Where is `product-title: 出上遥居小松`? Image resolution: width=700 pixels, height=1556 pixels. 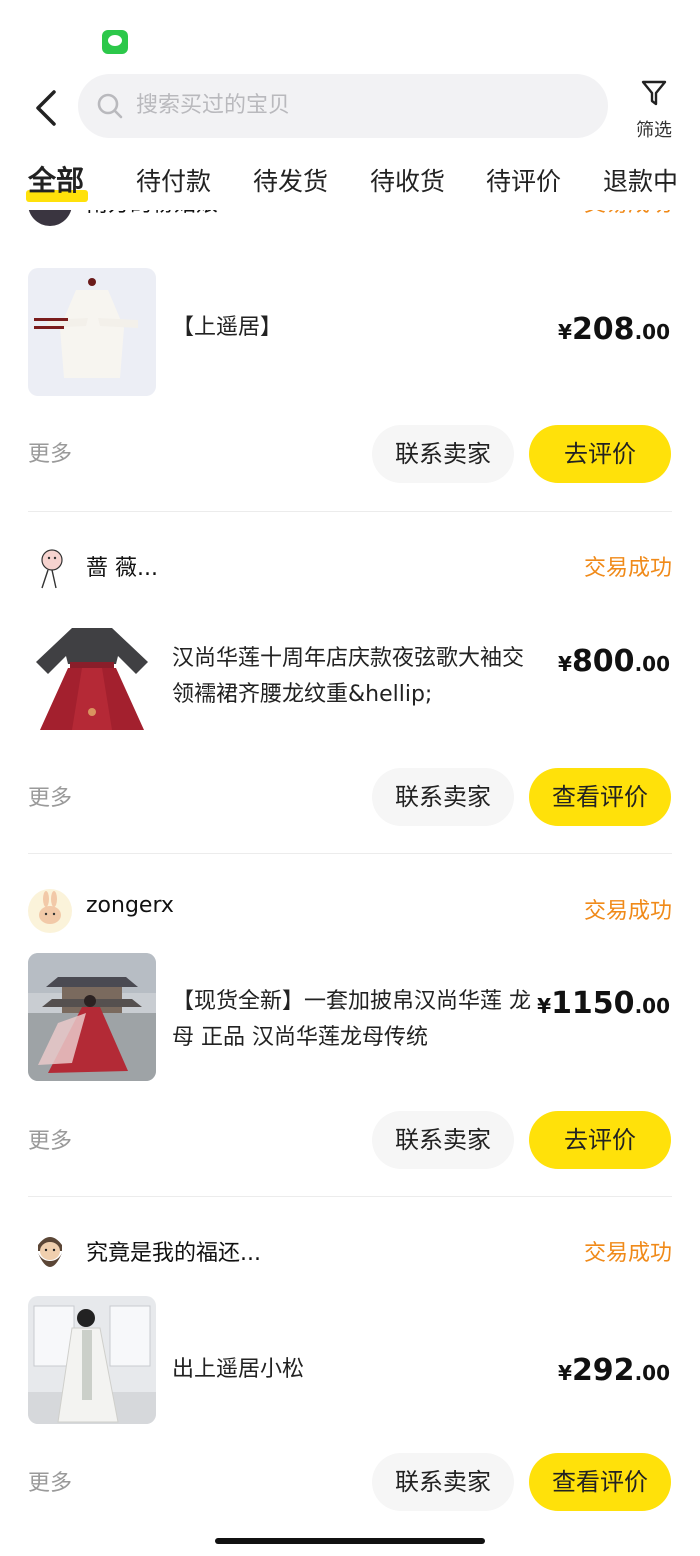 product-title: 出上遥居小松 is located at coordinates (352, 1370).